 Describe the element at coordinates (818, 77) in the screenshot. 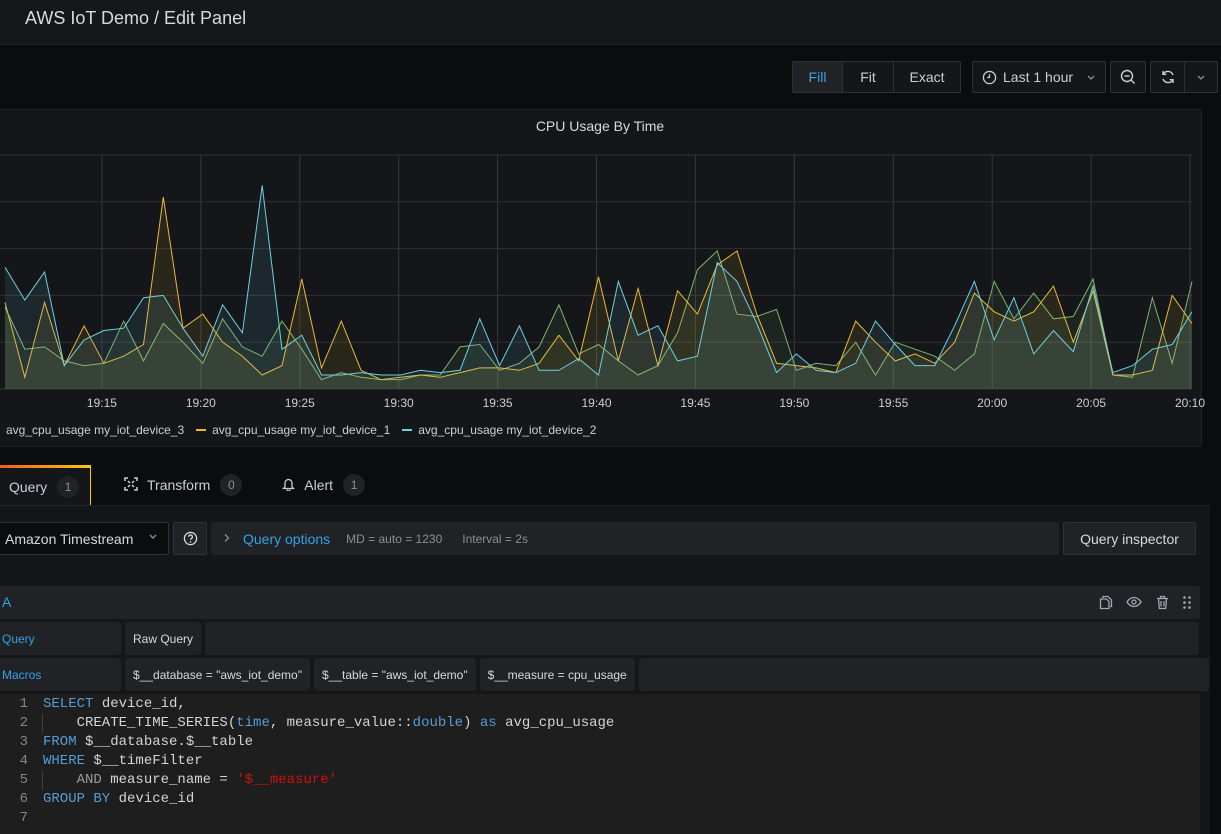

I see `fill-button: Fill` at that location.